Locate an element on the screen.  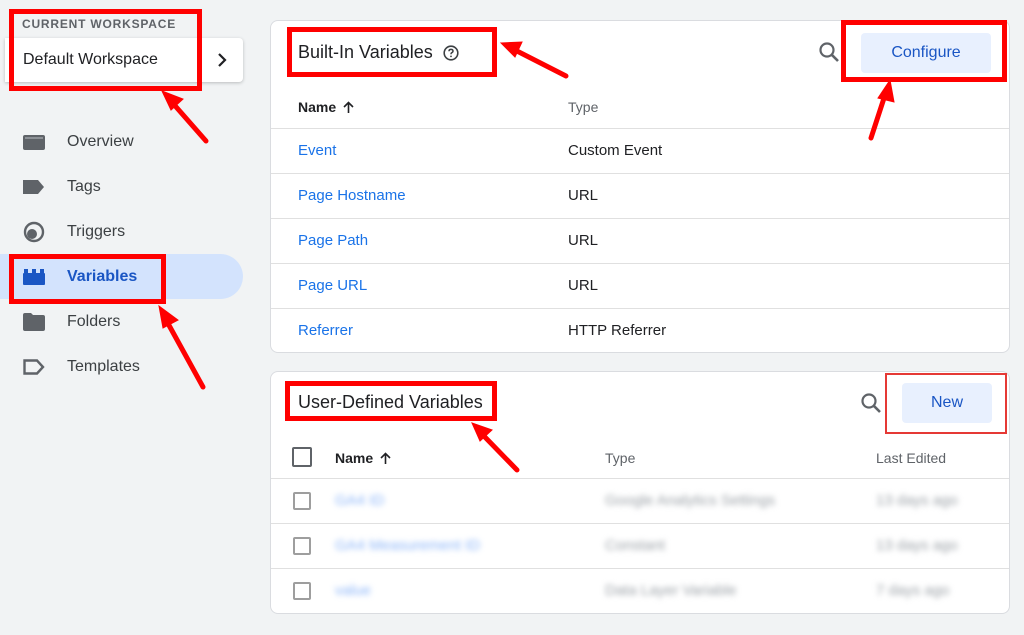
variables-icon is located at coordinates (34, 277).